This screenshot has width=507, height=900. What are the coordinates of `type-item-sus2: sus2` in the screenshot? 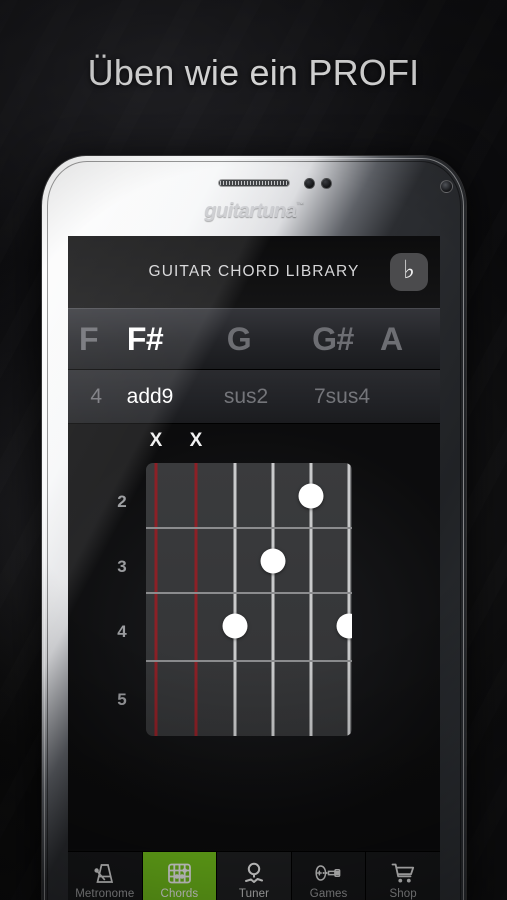 It's located at (246, 397).